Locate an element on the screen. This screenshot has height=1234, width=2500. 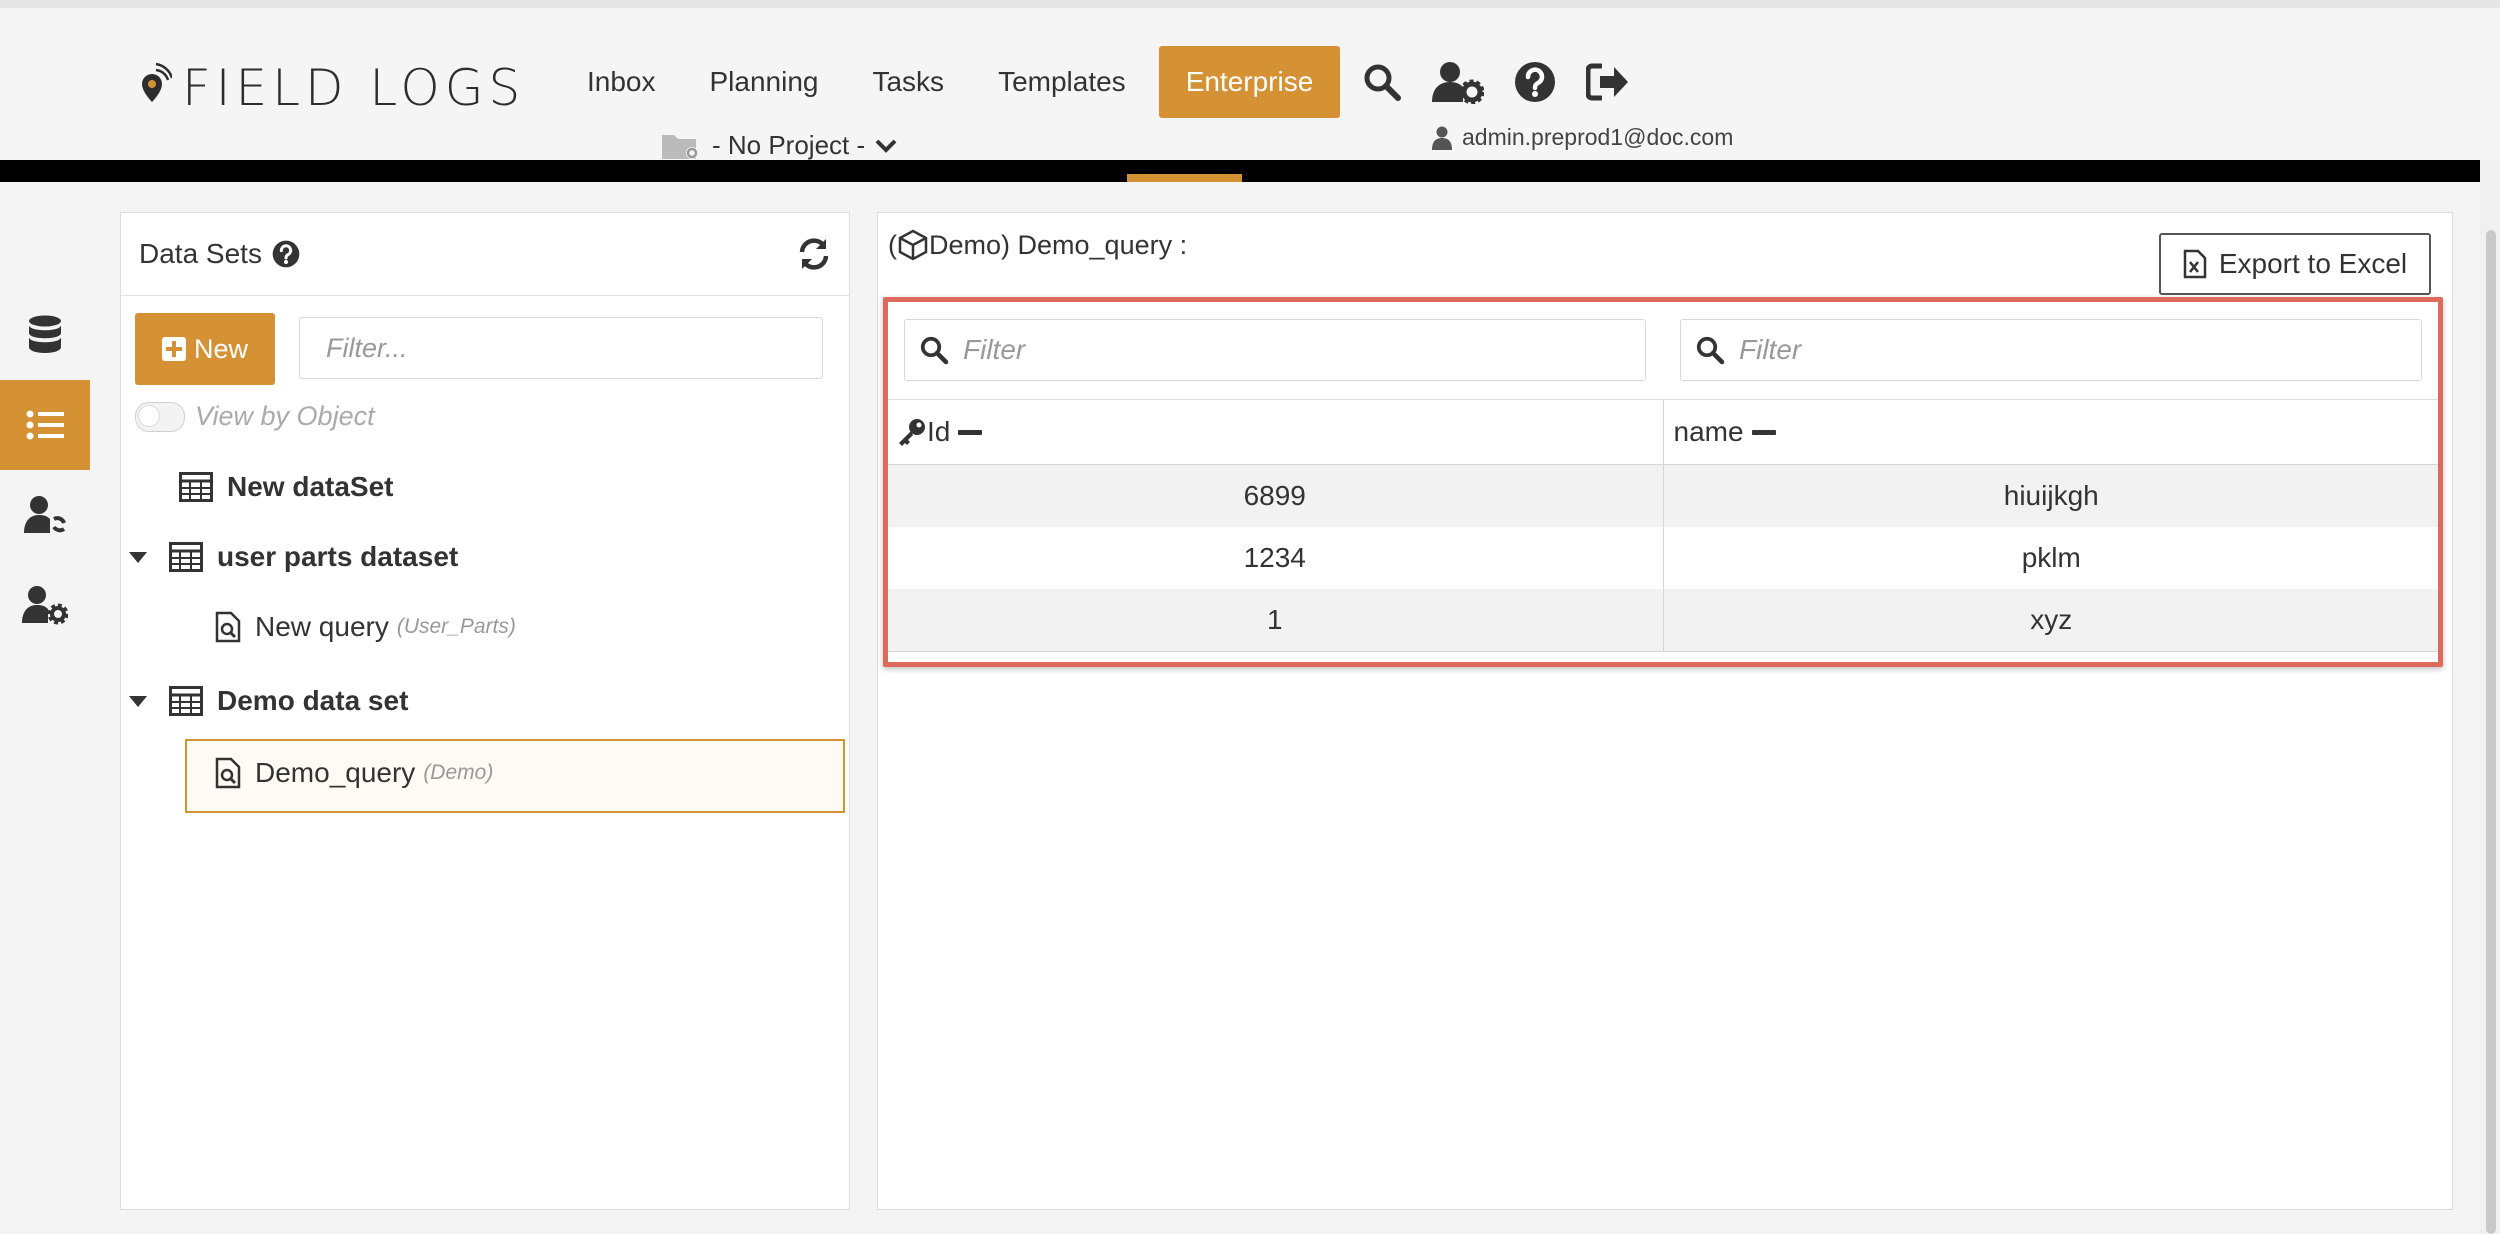
current-user: admin.preprod1@doc.com is located at coordinates (1582, 137).